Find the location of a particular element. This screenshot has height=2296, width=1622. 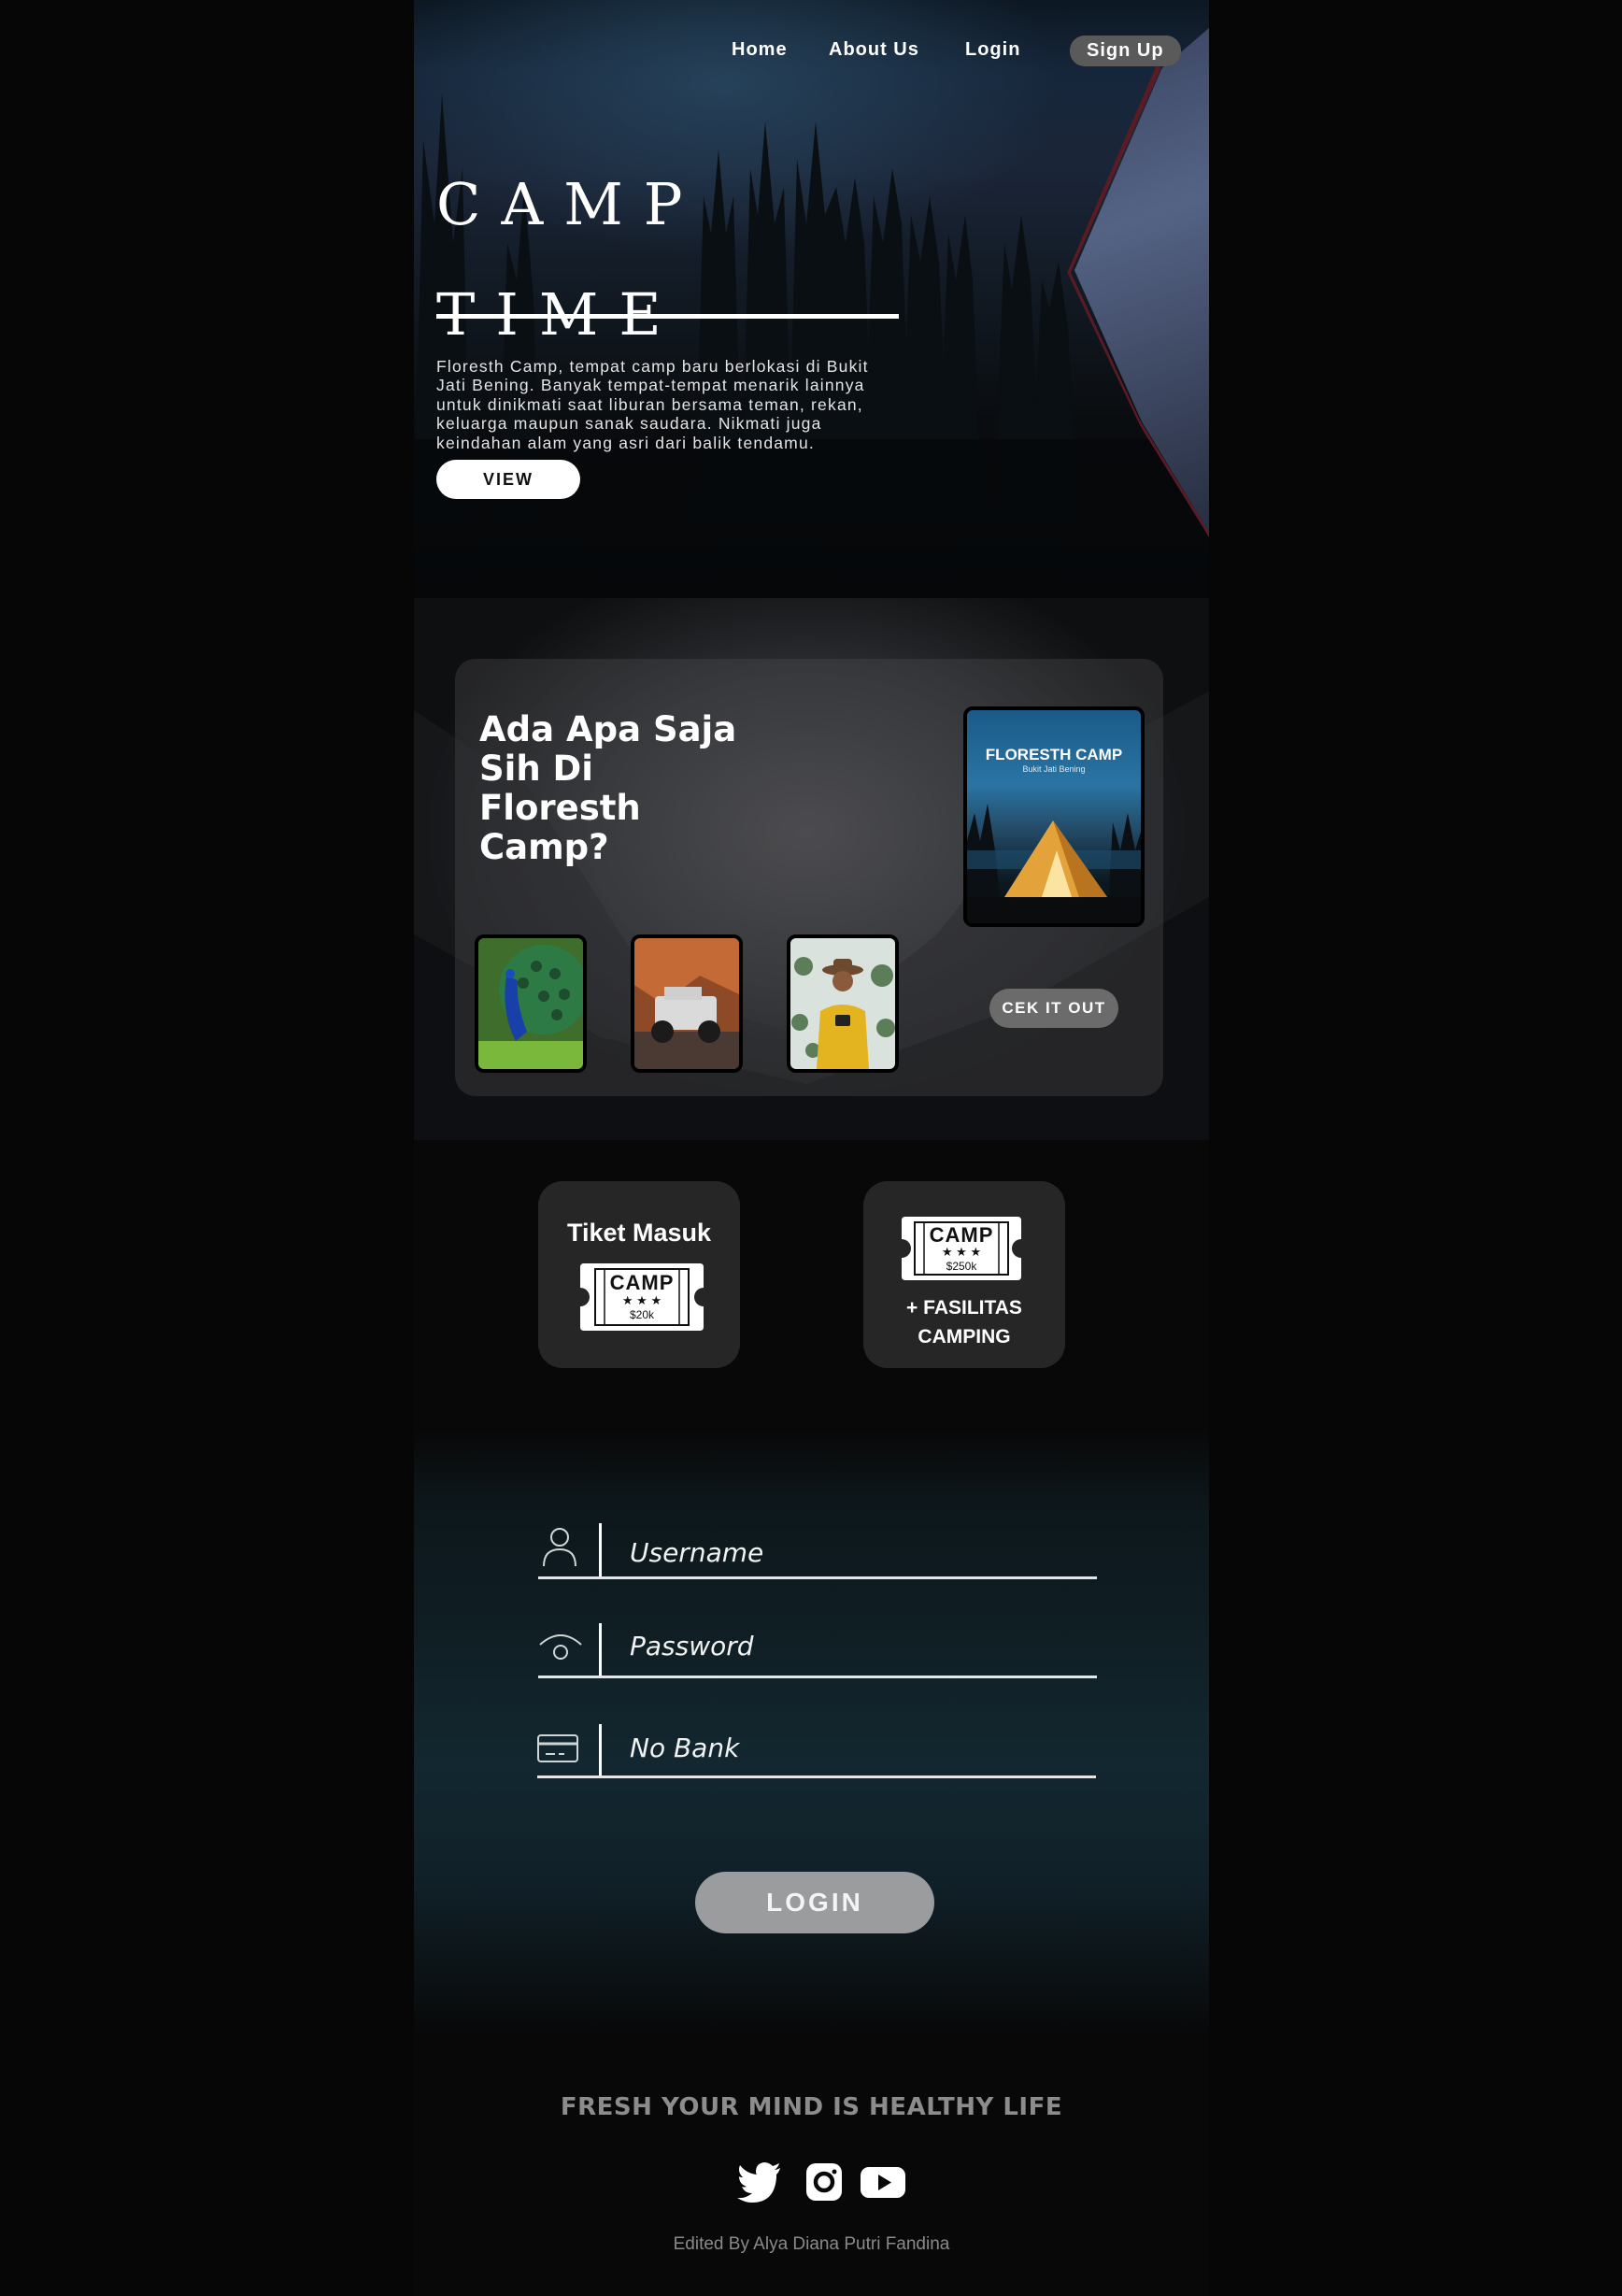

password-underline is located at coordinates (817, 1677).